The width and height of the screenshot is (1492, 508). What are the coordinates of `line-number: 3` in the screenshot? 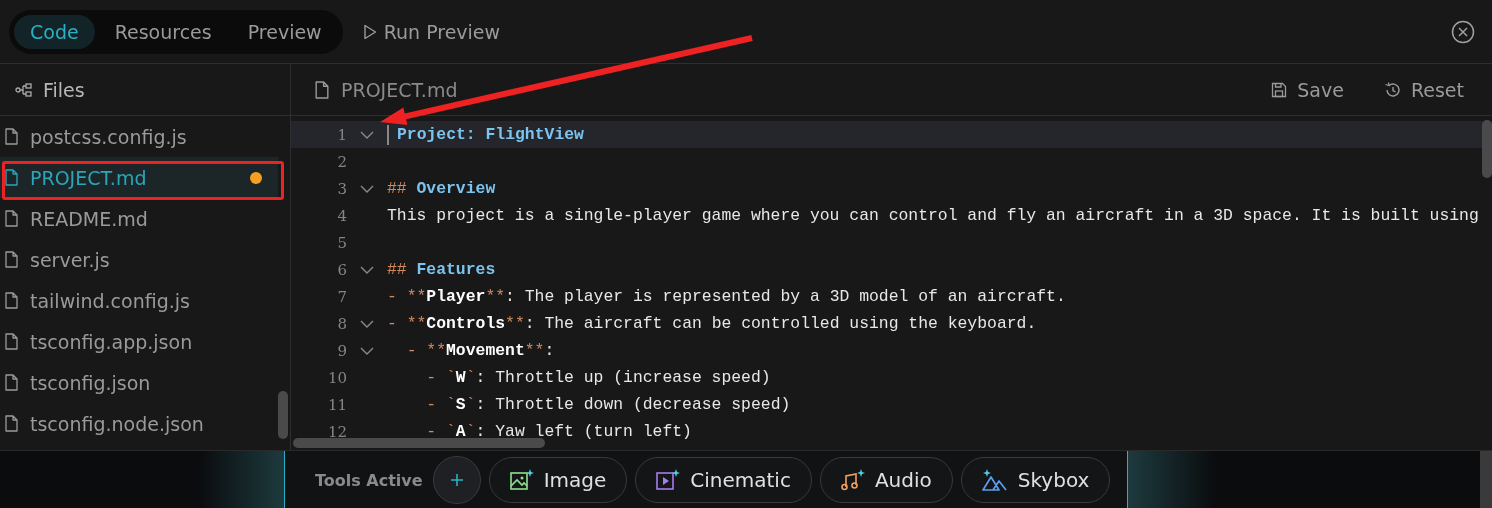 It's located at (341, 188).